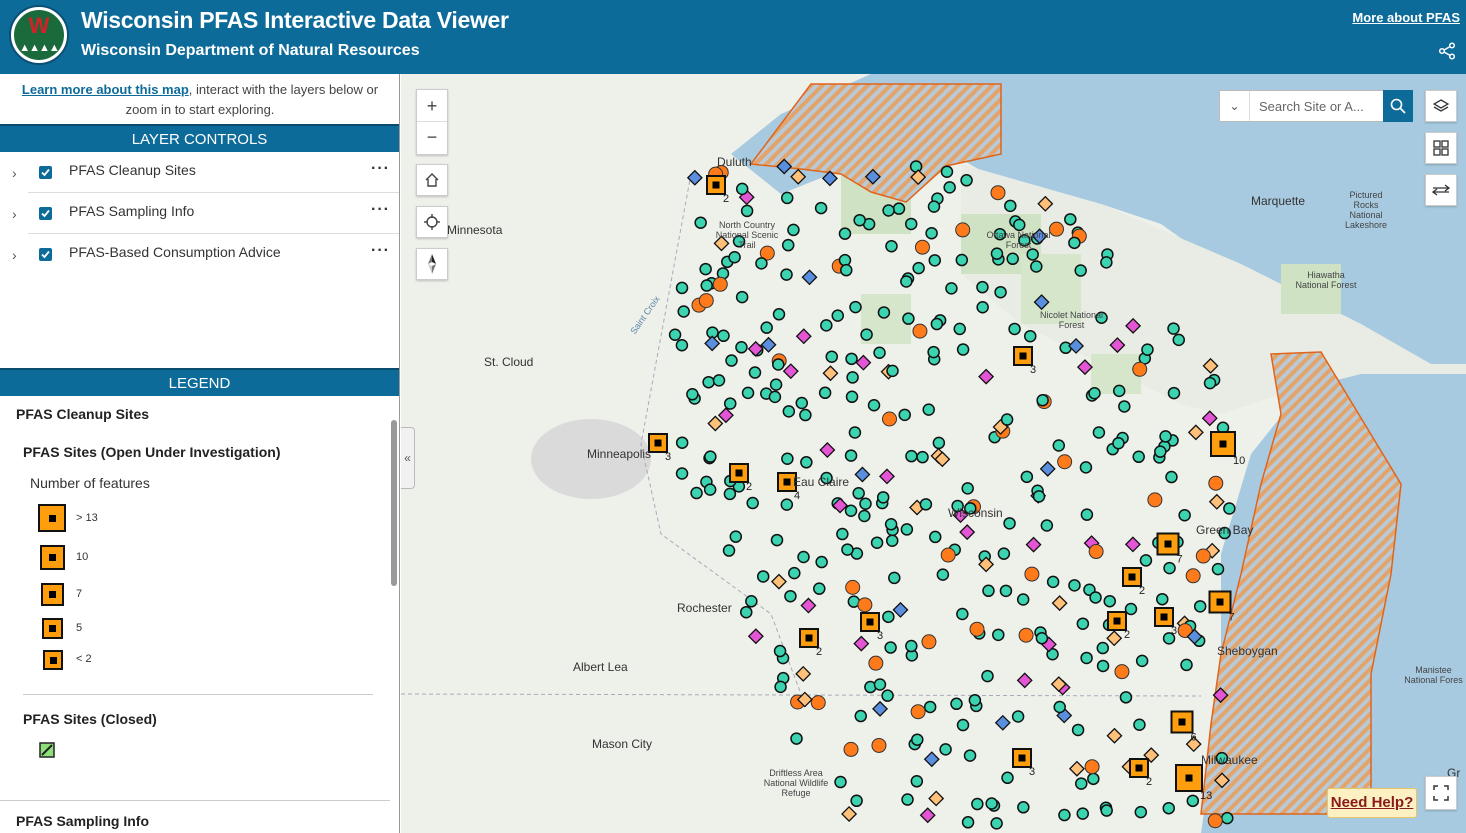  What do you see at coordinates (1317, 106) in the screenshot?
I see `search-input` at bounding box center [1317, 106].